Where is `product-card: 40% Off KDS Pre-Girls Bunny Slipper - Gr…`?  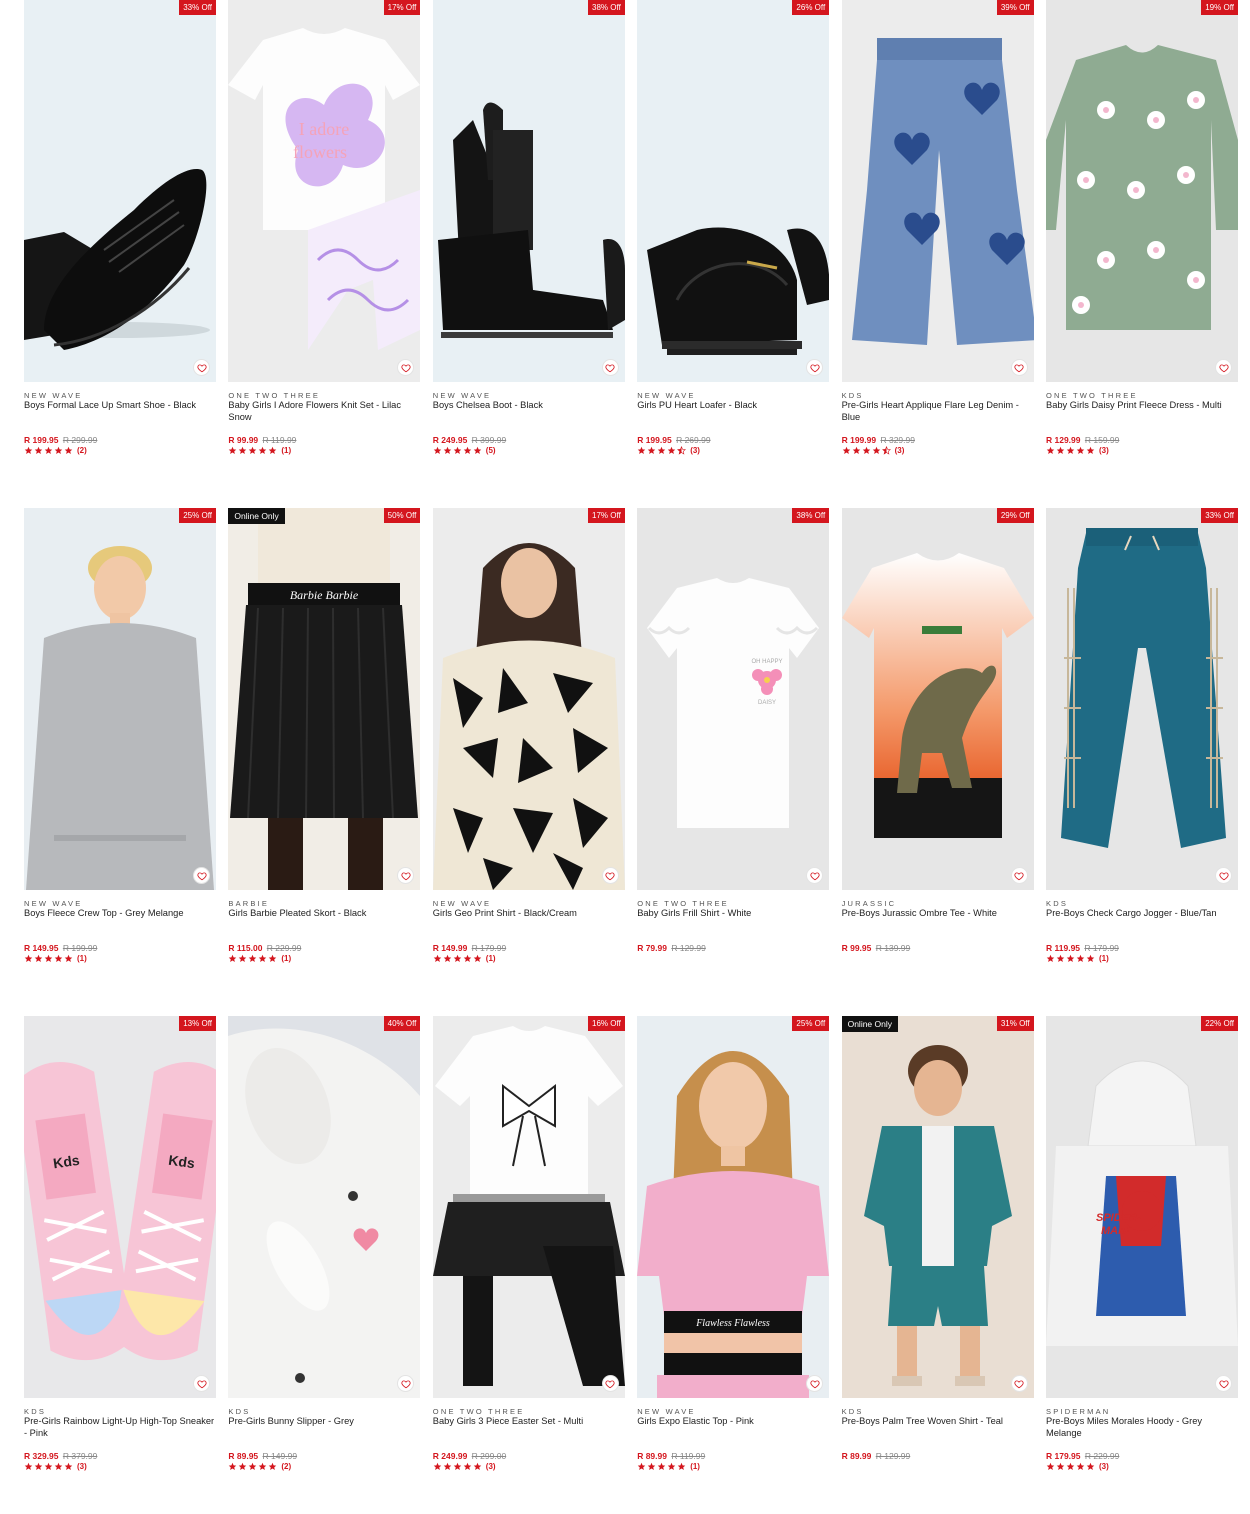
product-card: 40% Off KDS Pre-Girls Bunny Slipper - Gr… is located at coordinates (324, 1253).